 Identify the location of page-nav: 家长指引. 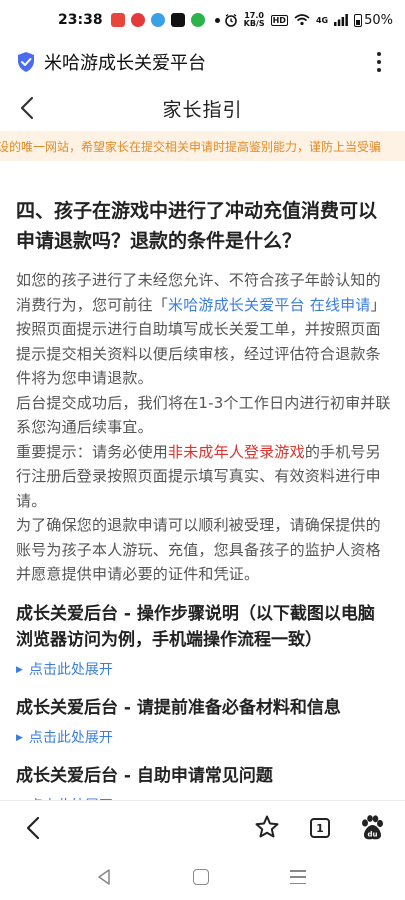
(202, 108).